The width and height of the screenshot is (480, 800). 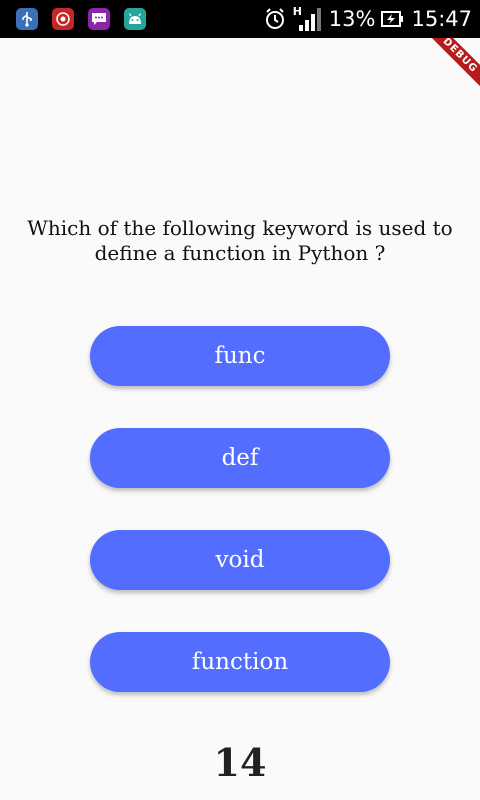 I want to click on debug-banner-label: DEBUG, so click(x=454, y=64).